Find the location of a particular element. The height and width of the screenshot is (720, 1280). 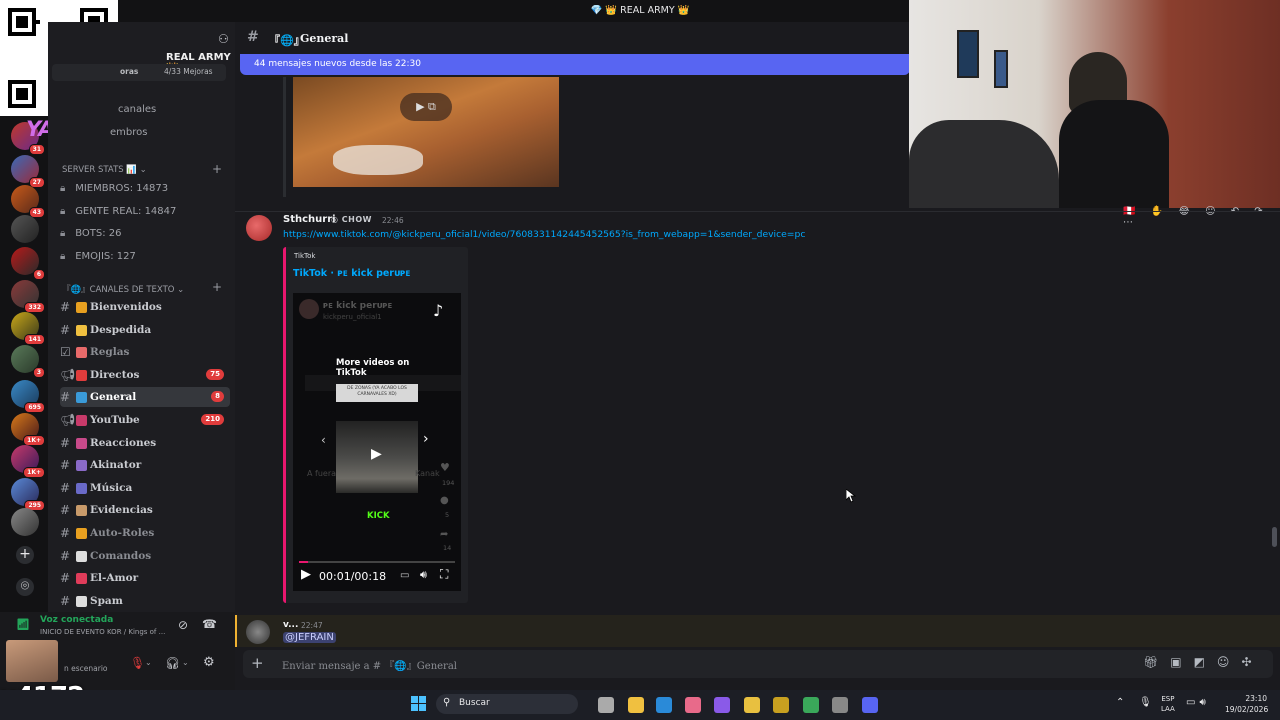

message-author: Sthchurri is located at coordinates (309, 219).